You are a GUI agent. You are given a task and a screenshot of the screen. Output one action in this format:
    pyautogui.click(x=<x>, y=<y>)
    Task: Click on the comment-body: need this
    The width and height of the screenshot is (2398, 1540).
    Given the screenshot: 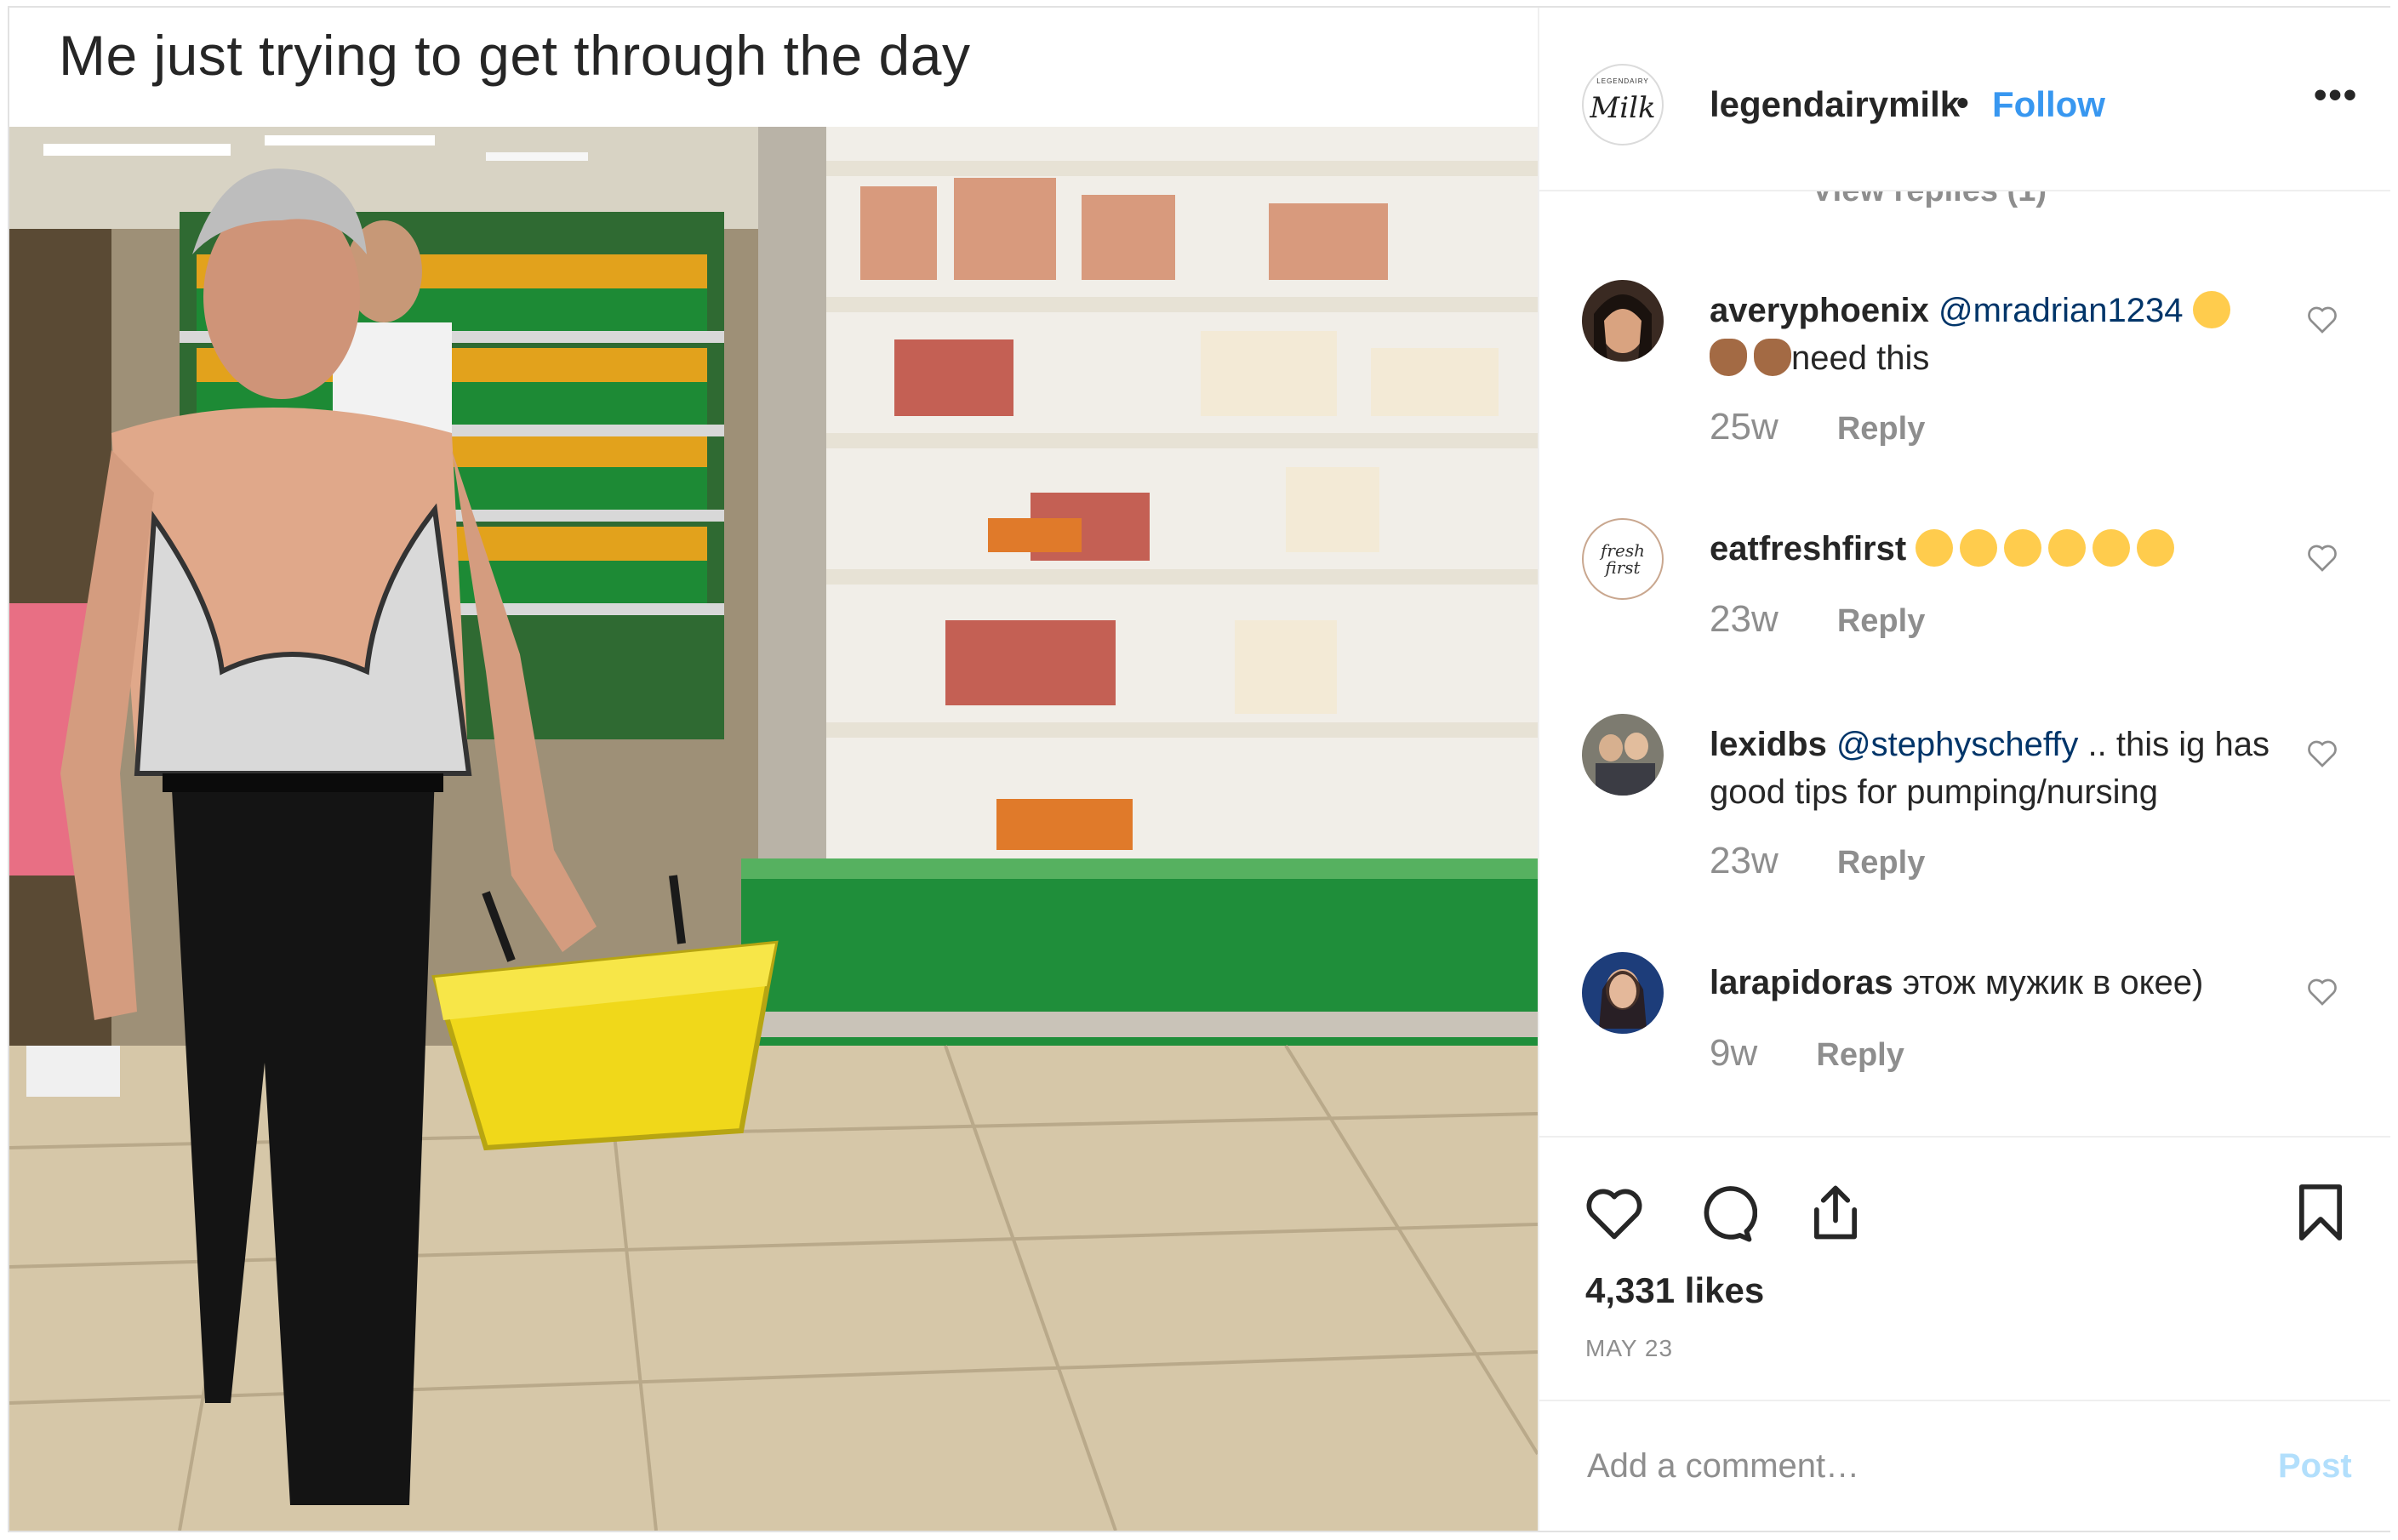 What is the action you would take?
    pyautogui.click(x=1860, y=358)
    